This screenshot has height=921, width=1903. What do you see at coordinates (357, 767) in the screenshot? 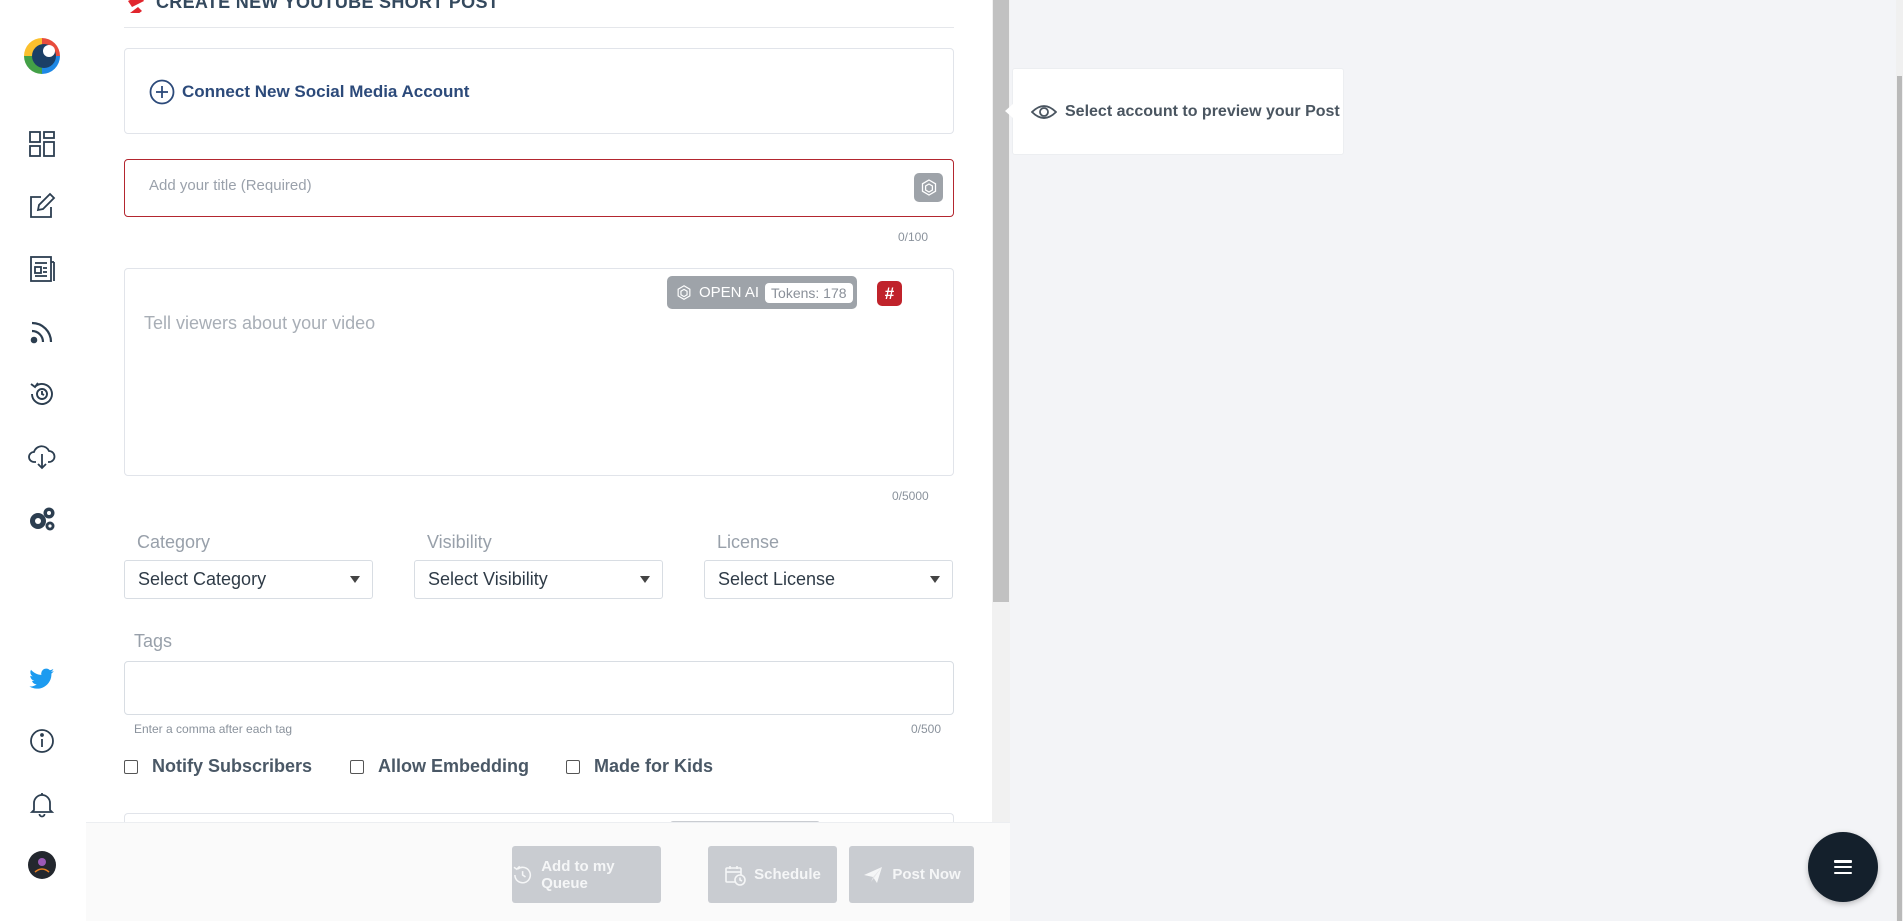
I see `allow-embedding-checkbox` at bounding box center [357, 767].